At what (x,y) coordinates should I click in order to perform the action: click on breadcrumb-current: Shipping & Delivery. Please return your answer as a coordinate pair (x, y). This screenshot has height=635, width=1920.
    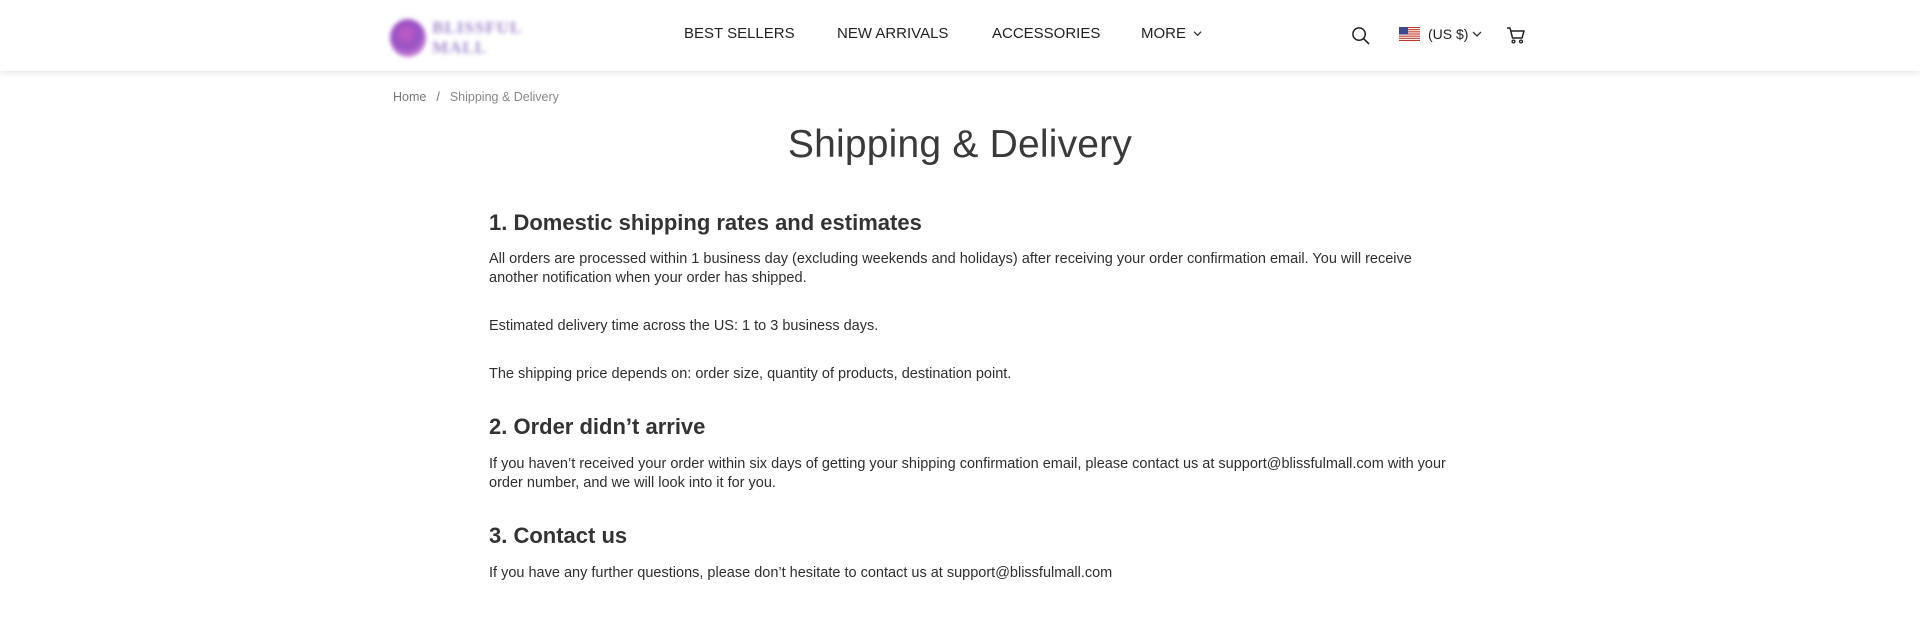
    Looking at the image, I should click on (504, 97).